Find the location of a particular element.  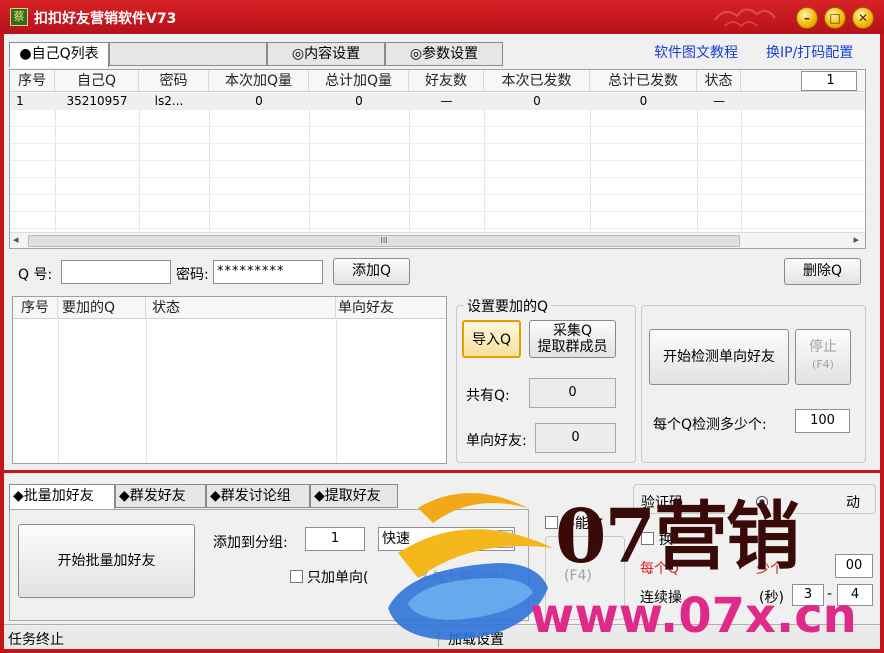

oneway-only-label: 只加单向( is located at coordinates (338, 578).